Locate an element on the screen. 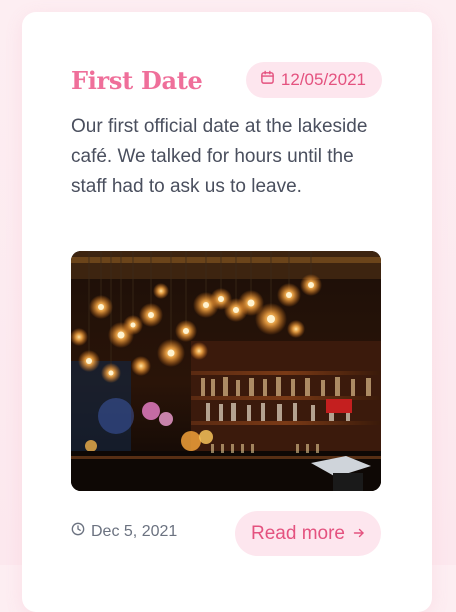 The image size is (456, 612). date-badge-text: 12/05/2021 is located at coordinates (323, 79).